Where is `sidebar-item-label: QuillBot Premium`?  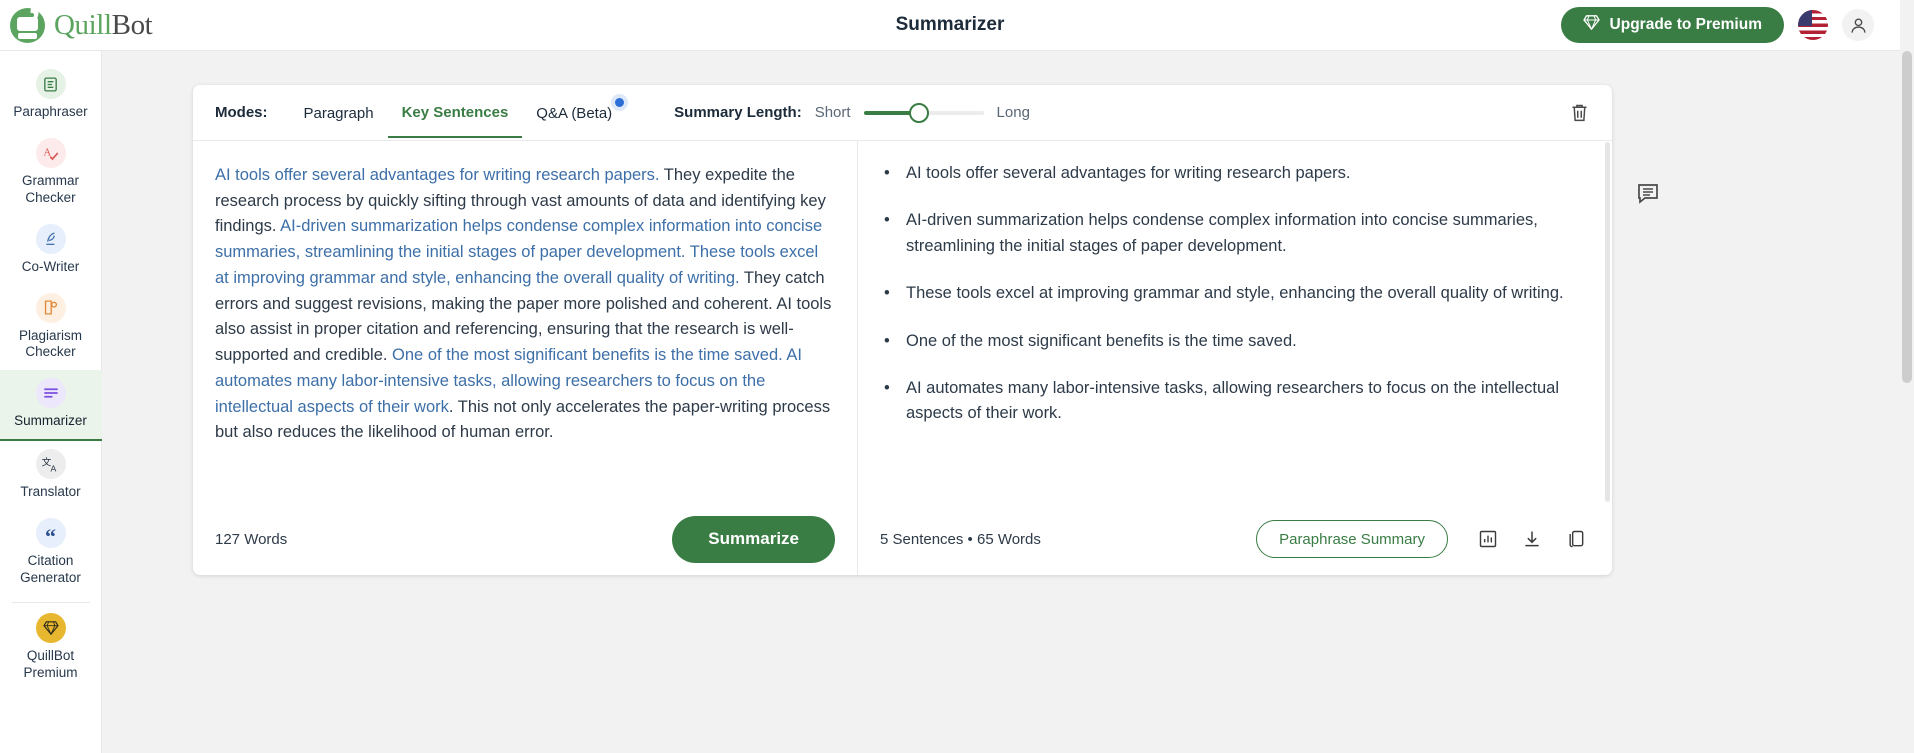 sidebar-item-label: QuillBot Premium is located at coordinates (50, 663).